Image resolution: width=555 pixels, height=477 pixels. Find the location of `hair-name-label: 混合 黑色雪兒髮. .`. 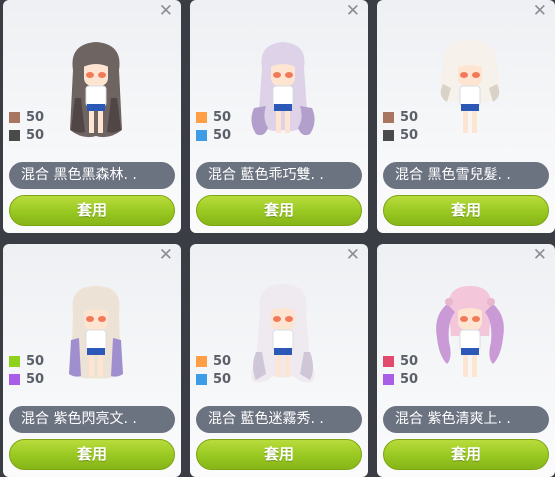

hair-name-label: 混合 黑色雪兒髮. . is located at coordinates (466, 175).